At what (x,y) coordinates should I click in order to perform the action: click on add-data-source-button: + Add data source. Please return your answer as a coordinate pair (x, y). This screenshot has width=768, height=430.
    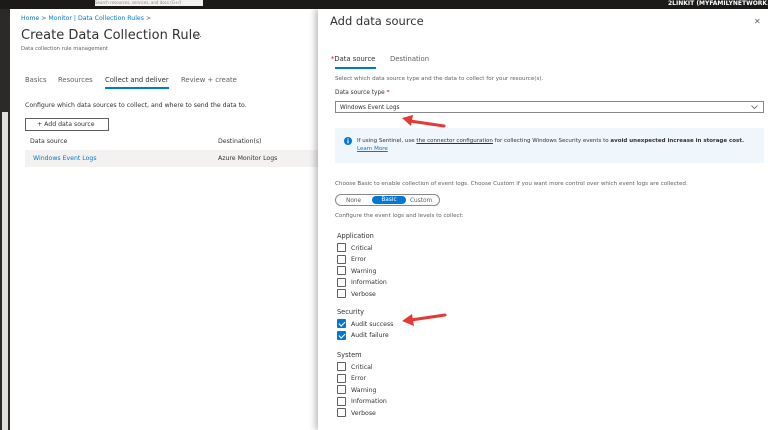
    Looking at the image, I should click on (67, 124).